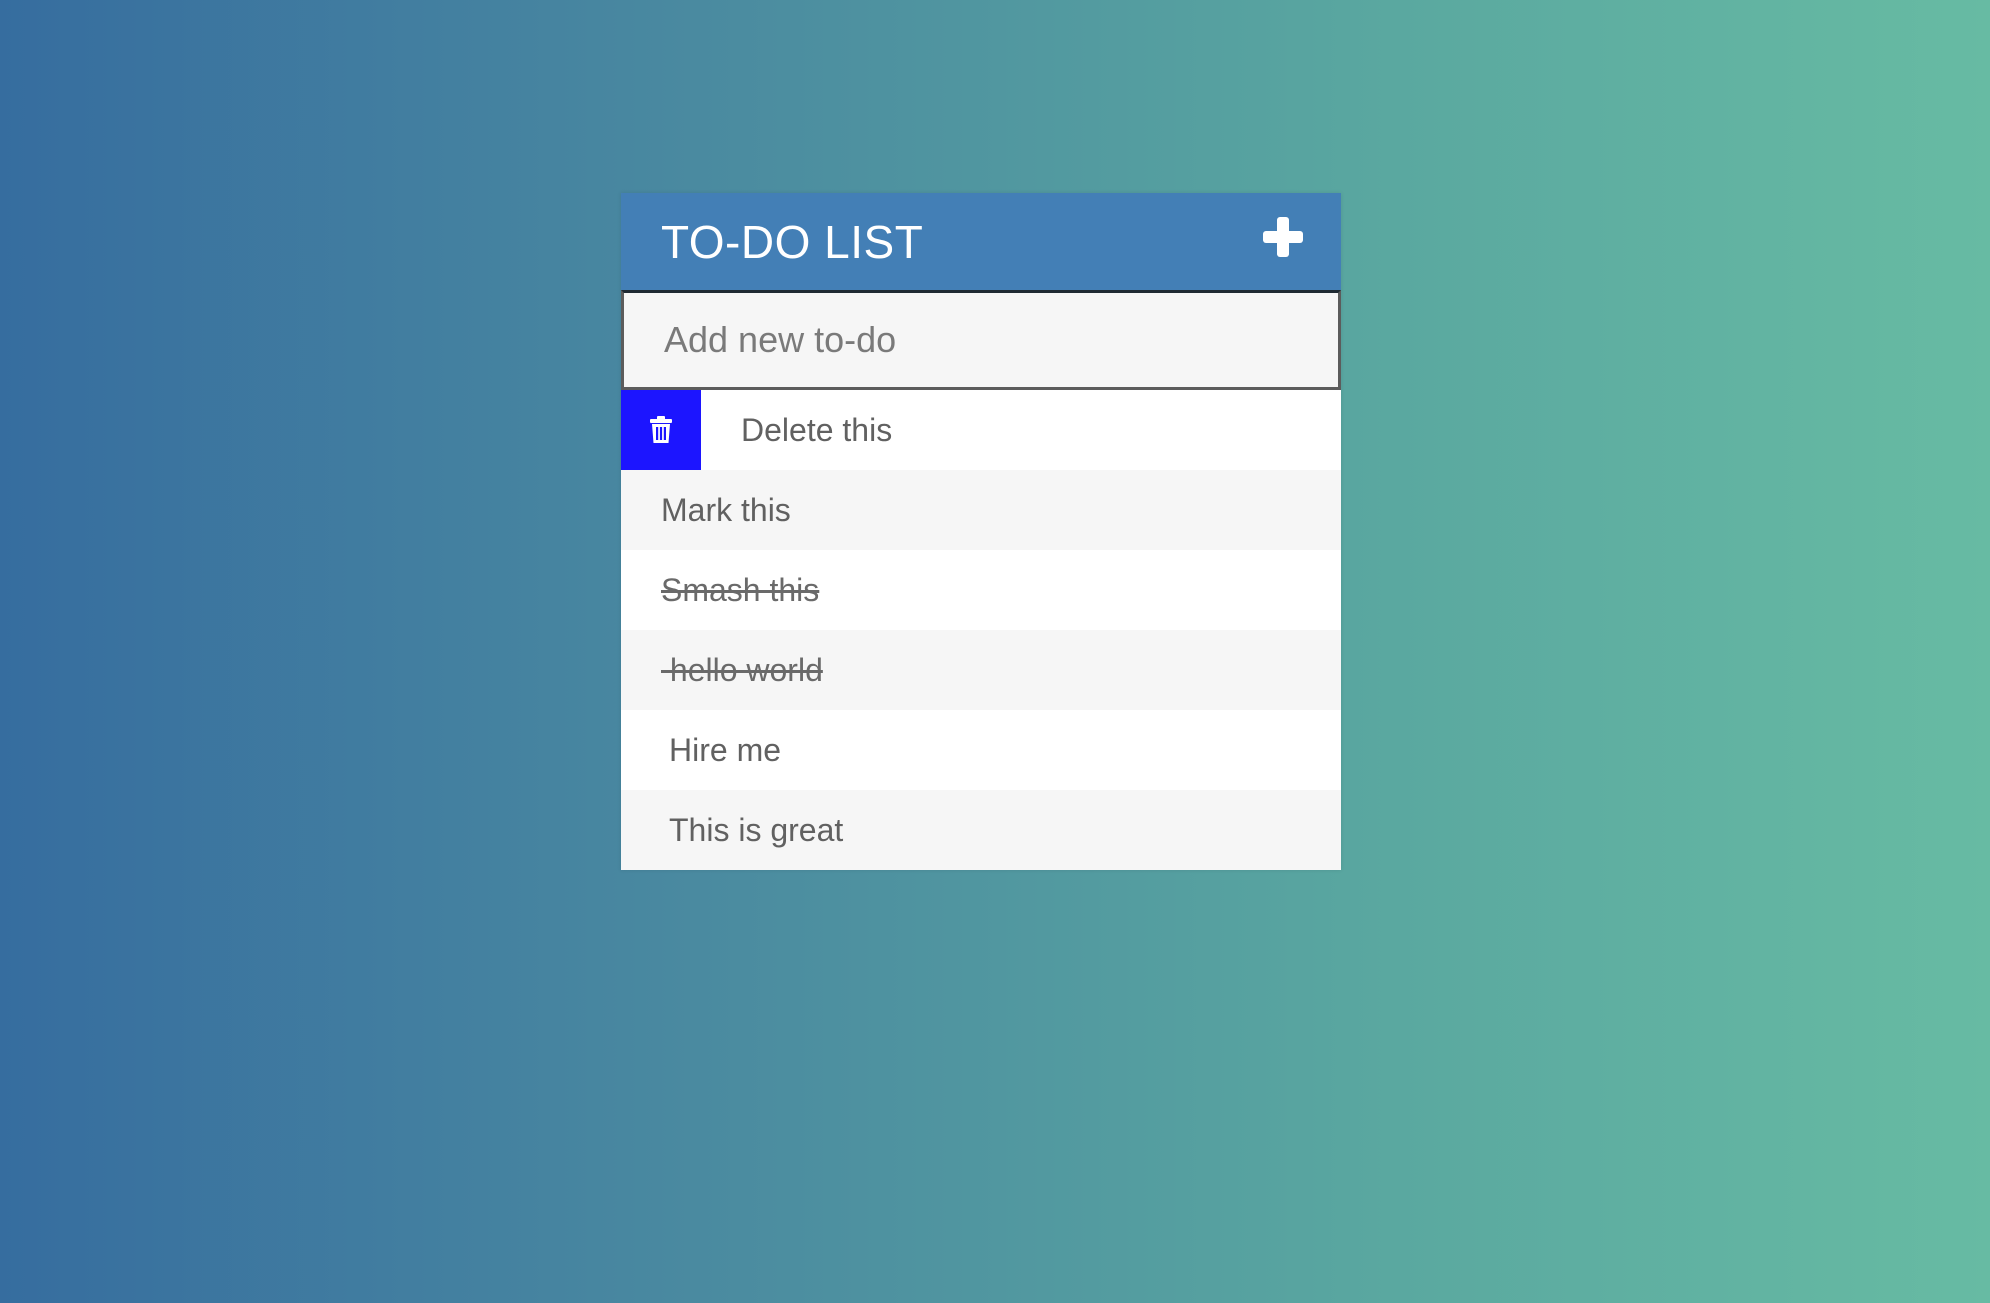 This screenshot has height=1303, width=1990. Describe the element at coordinates (726, 509) in the screenshot. I see `todo-text: Mark this` at that location.